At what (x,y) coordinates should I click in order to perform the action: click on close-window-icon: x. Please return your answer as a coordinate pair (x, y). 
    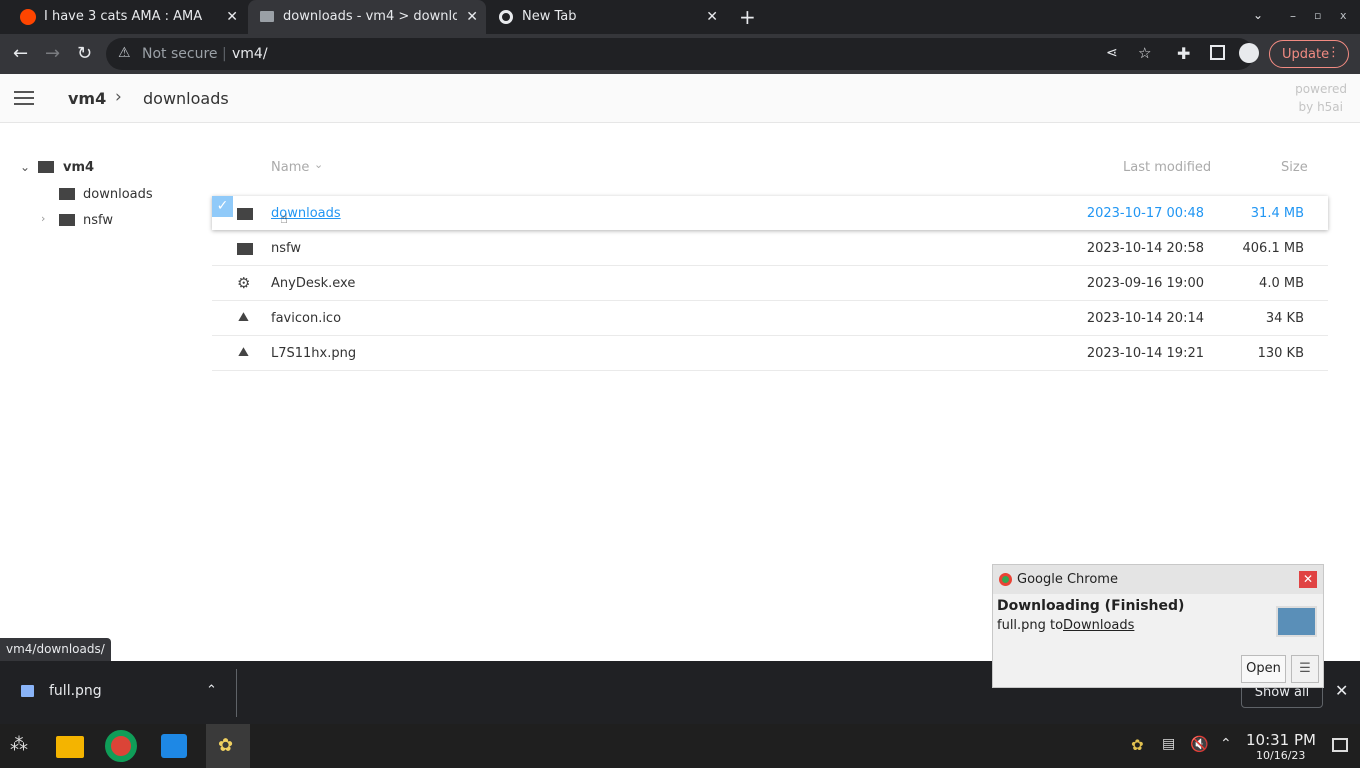
    Looking at the image, I should click on (1343, 15).